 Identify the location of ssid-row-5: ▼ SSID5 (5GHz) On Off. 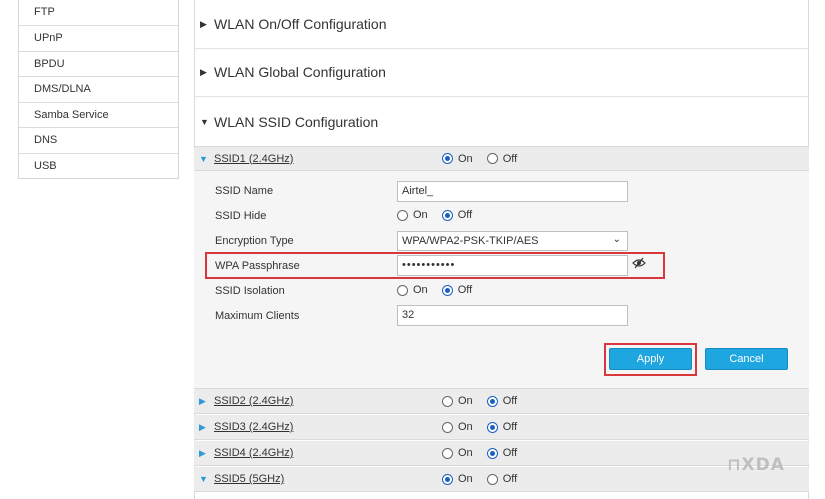
(501, 479).